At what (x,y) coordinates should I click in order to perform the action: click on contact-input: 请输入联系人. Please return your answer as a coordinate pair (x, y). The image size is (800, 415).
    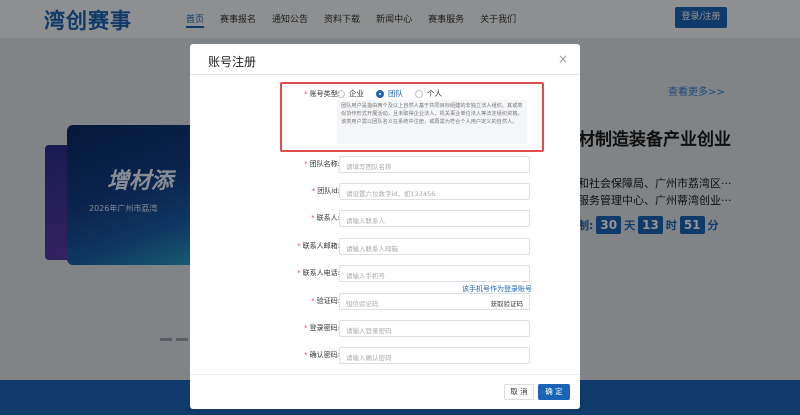
    Looking at the image, I should click on (434, 218).